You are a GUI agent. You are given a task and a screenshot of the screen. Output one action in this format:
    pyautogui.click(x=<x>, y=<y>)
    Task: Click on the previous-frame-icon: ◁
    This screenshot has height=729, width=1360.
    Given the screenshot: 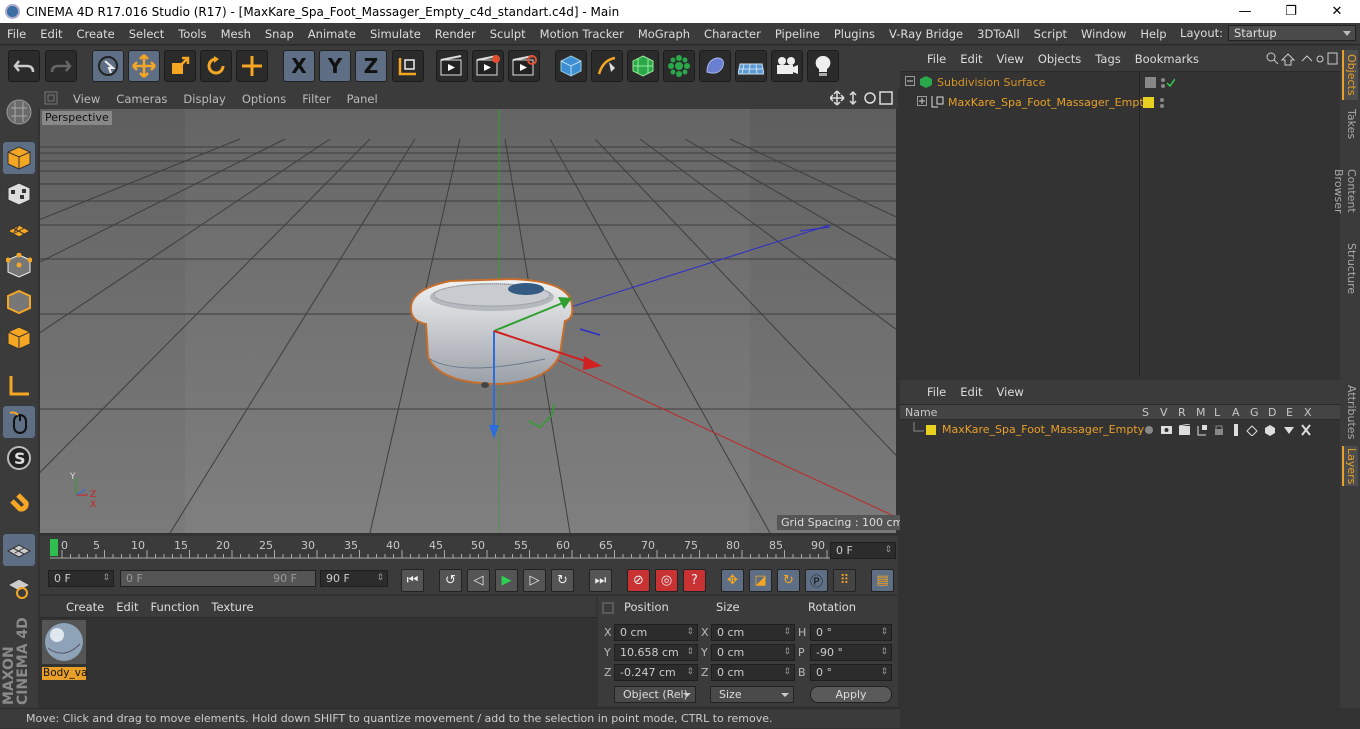 What is the action you would take?
    pyautogui.click(x=478, y=580)
    